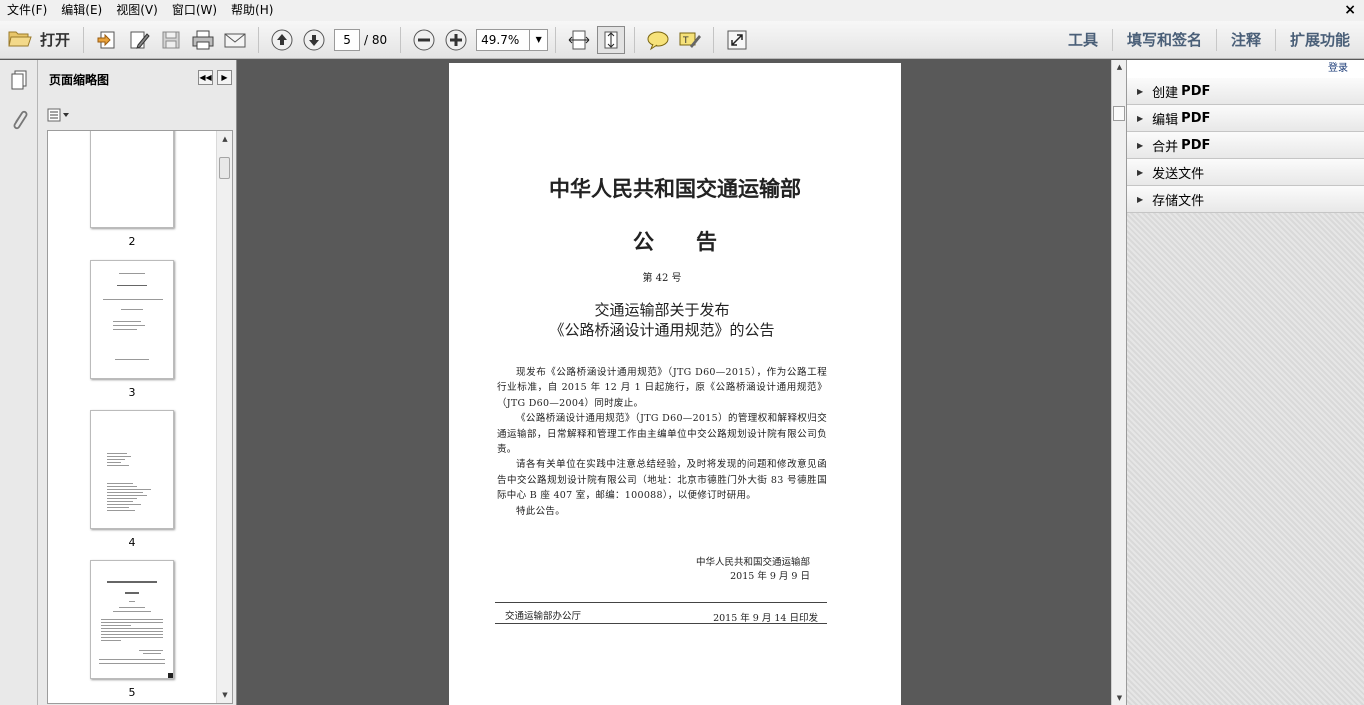 The height and width of the screenshot is (705, 1364). Describe the element at coordinates (1319, 40) in the screenshot. I see `tab-extended: 扩展功能` at that location.